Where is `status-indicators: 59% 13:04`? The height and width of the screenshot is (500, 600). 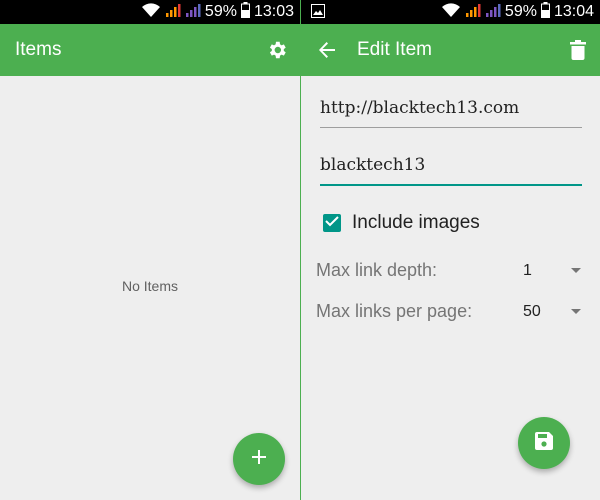
status-indicators: 59% 13:04 is located at coordinates (517, 12).